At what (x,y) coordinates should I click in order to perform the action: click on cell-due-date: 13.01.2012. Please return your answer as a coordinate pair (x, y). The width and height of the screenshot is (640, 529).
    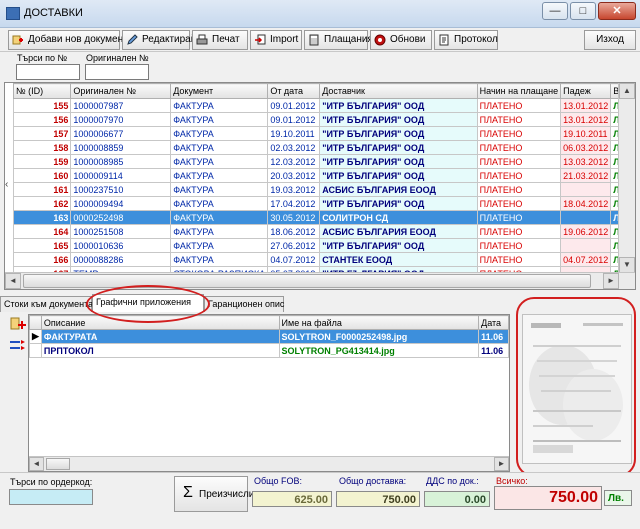
    Looking at the image, I should click on (586, 105).